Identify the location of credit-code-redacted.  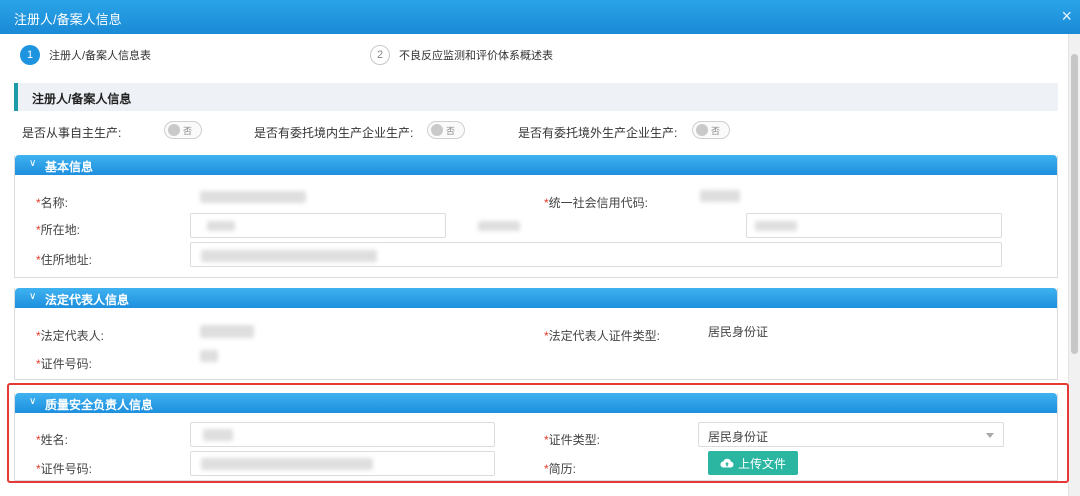
(720, 196).